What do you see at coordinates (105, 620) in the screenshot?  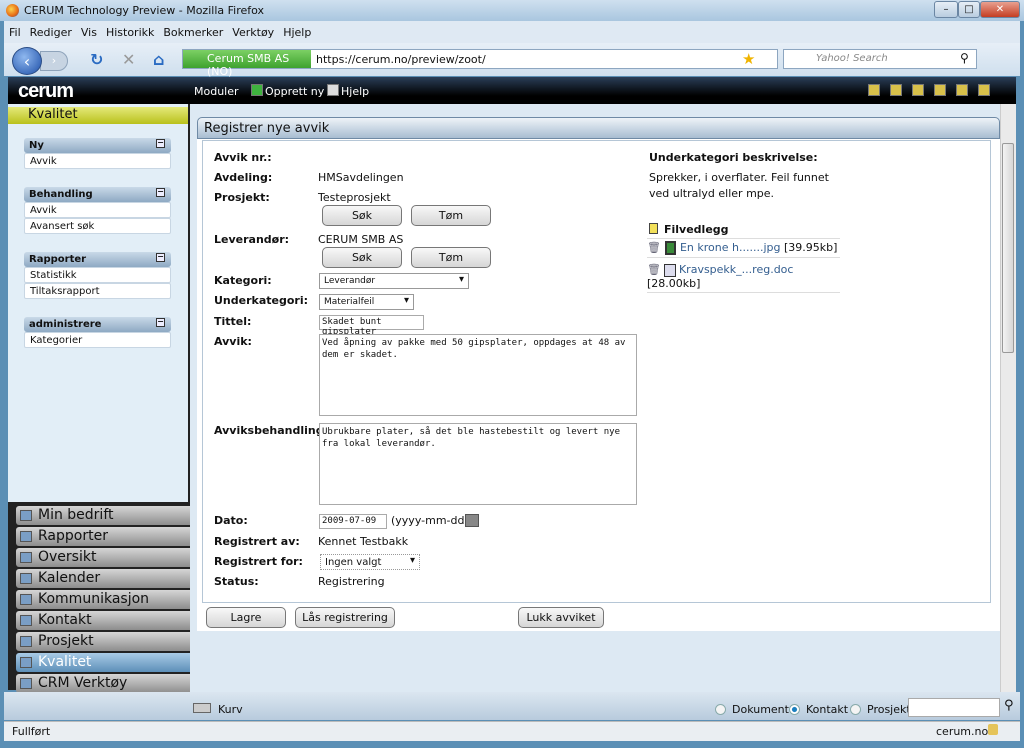 I see `module-kontakt: Kontakt` at bounding box center [105, 620].